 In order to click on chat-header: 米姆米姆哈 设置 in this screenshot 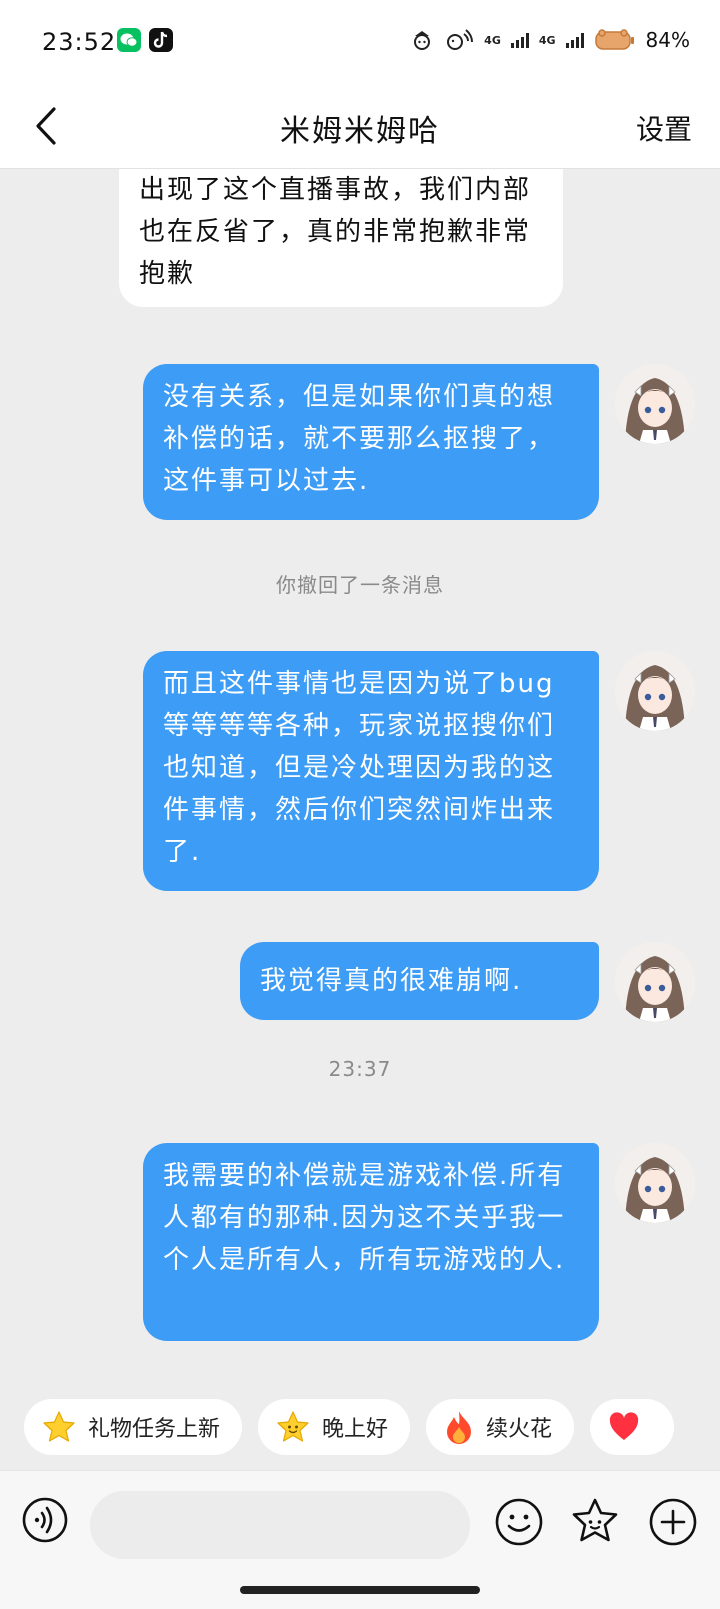, I will do `click(360, 126)`.